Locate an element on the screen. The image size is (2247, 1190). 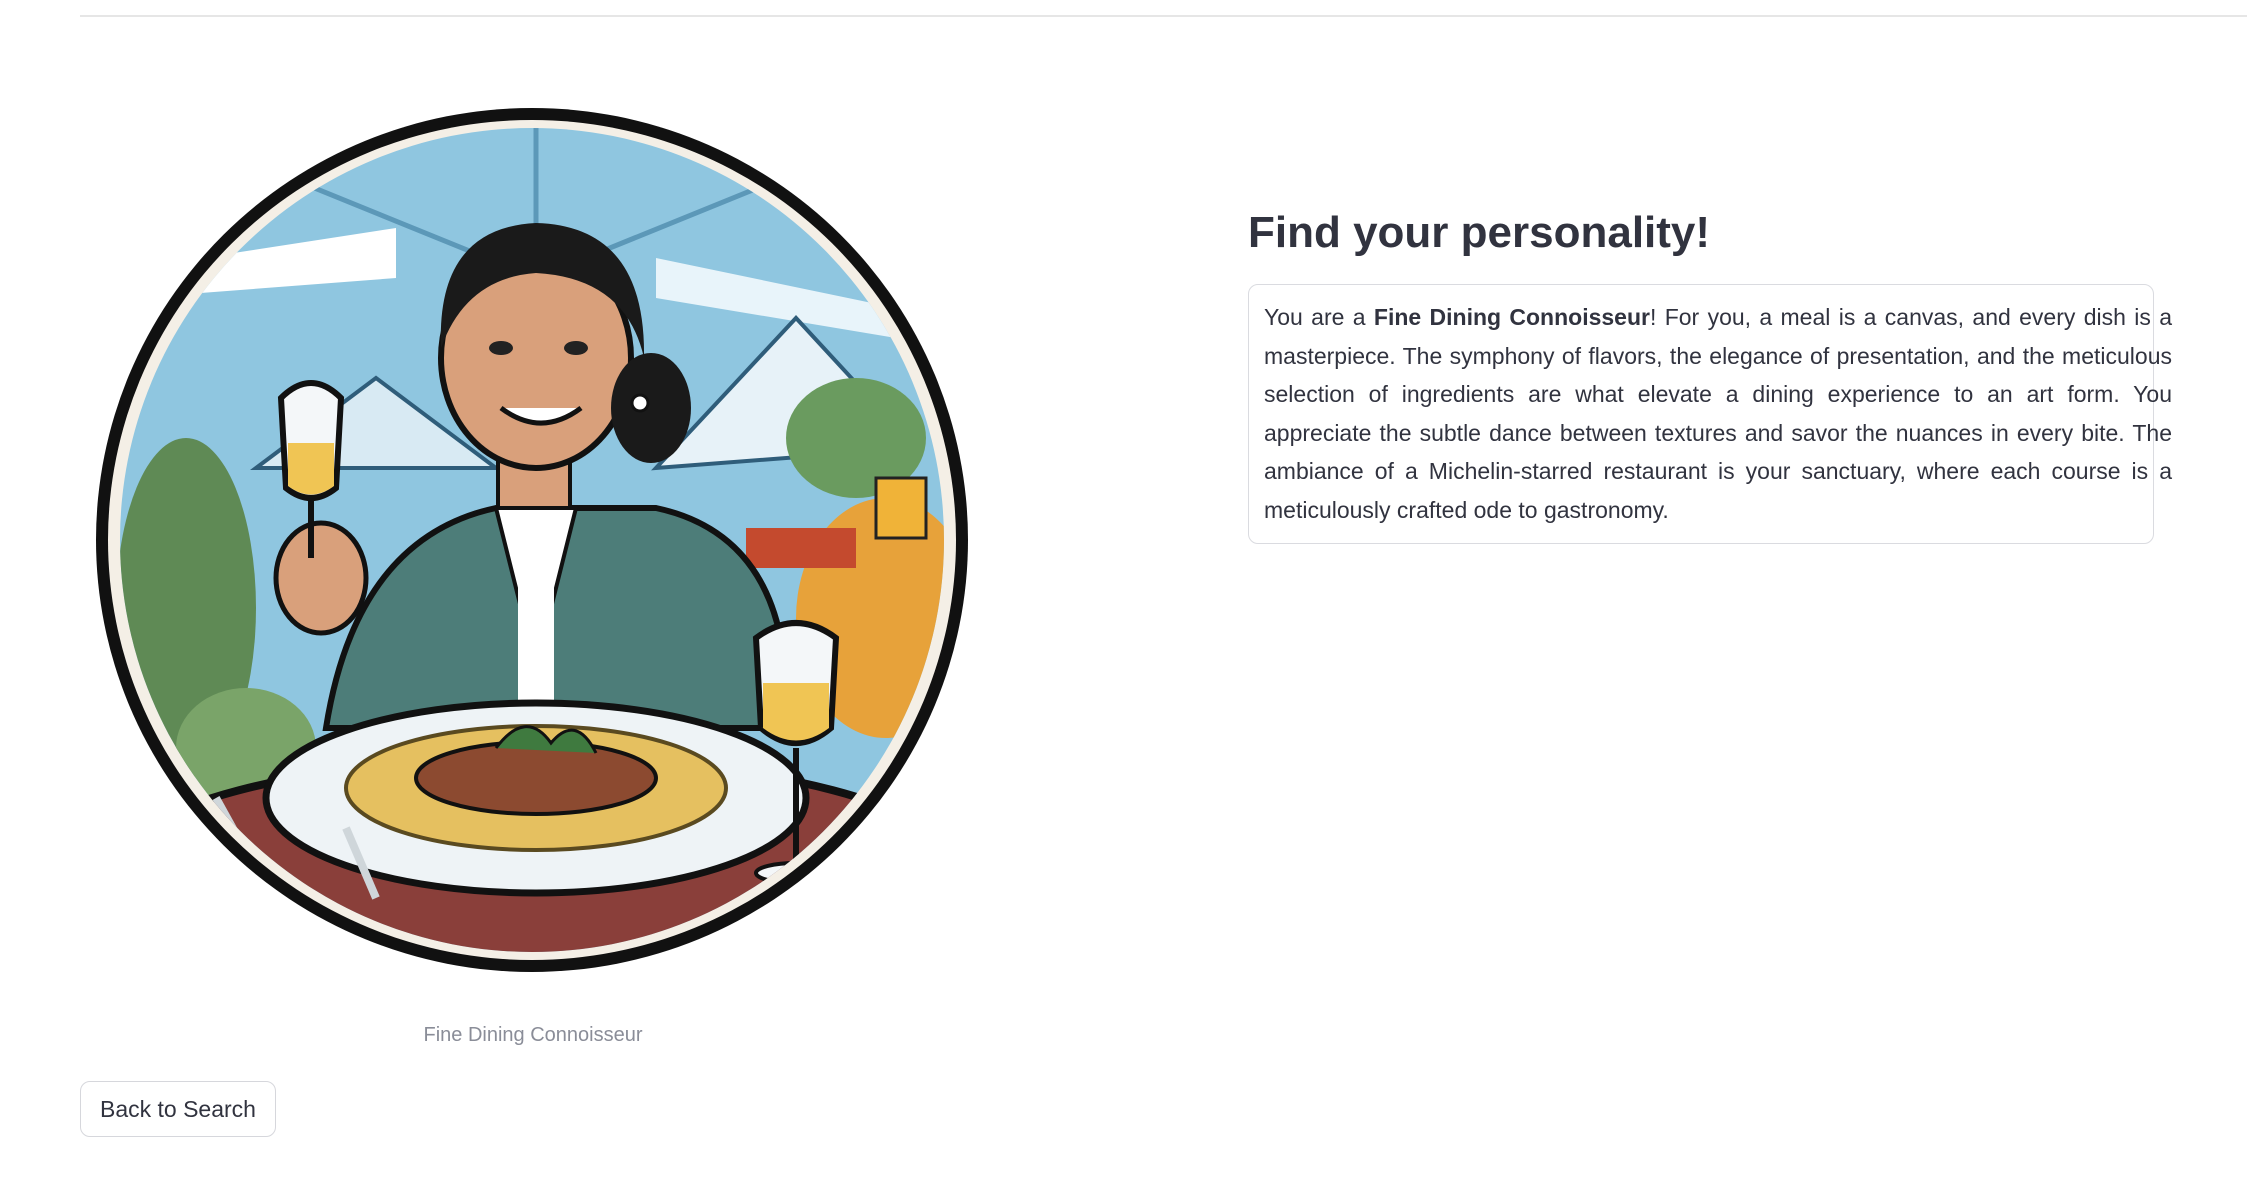
back-to-search-button: Back to Search is located at coordinates (178, 1109).